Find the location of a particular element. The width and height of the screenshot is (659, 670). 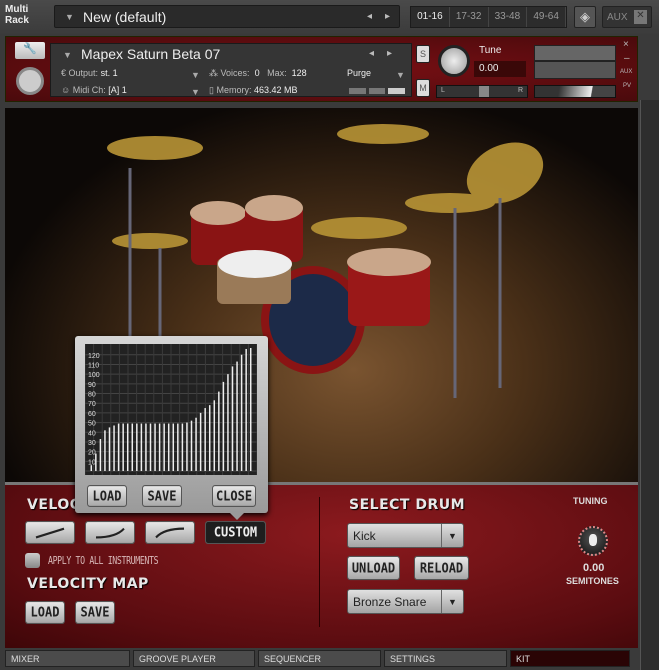

next-arrow-icon: ▸ is located at coordinates (387, 16).